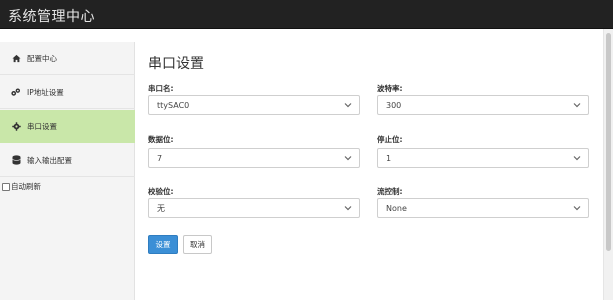 This screenshot has height=300, width=613. What do you see at coordinates (163, 244) in the screenshot?
I see `submit-button: 设置` at bounding box center [163, 244].